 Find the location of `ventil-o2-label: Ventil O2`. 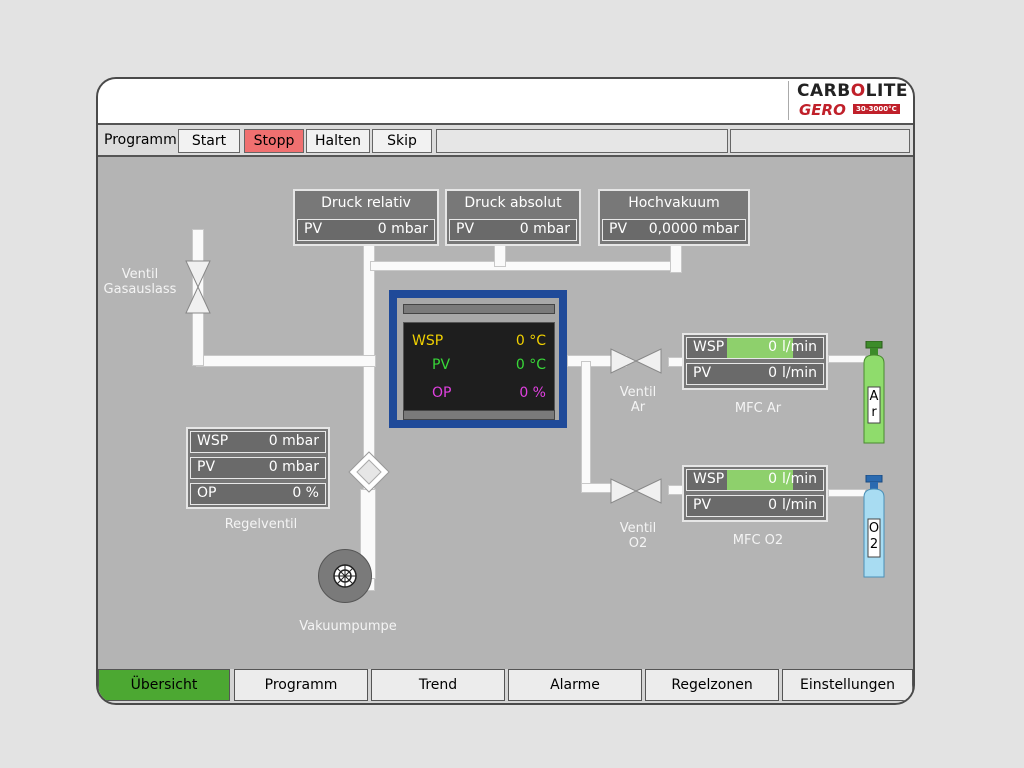

ventil-o2-label: Ventil O2 is located at coordinates (638, 536).